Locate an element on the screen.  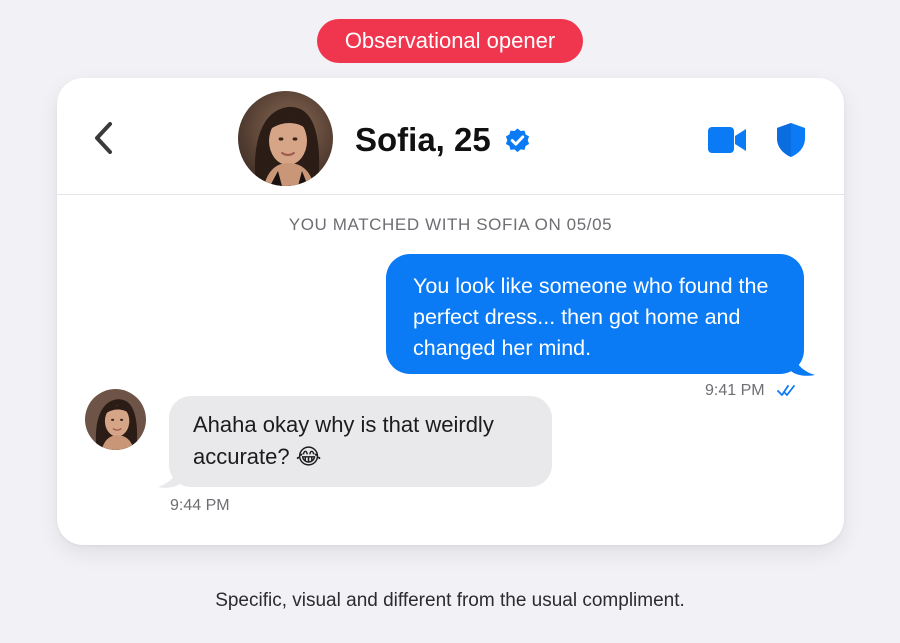
opener-type-tag: Observational opener is located at coordinates (450, 41).